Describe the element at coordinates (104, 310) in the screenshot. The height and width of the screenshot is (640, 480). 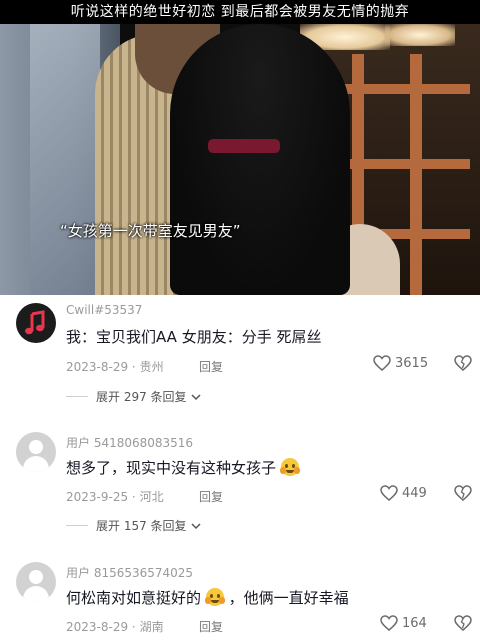
I see `comment-username: Cwill#53537` at that location.